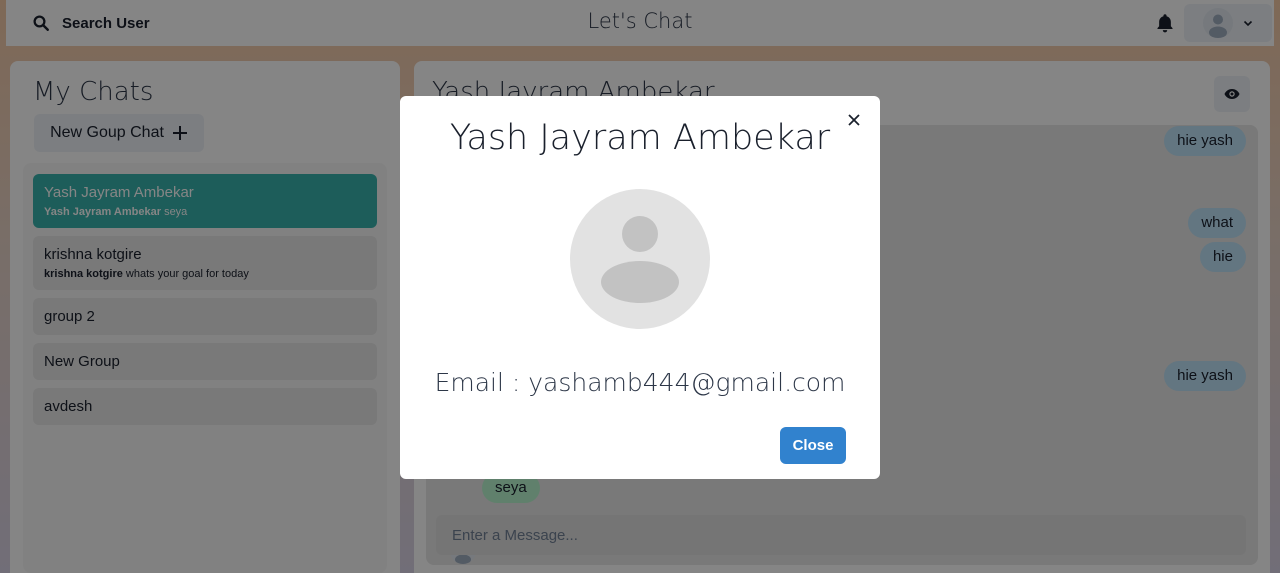 The width and height of the screenshot is (1280, 573). I want to click on modal-close-icon, so click(854, 120).